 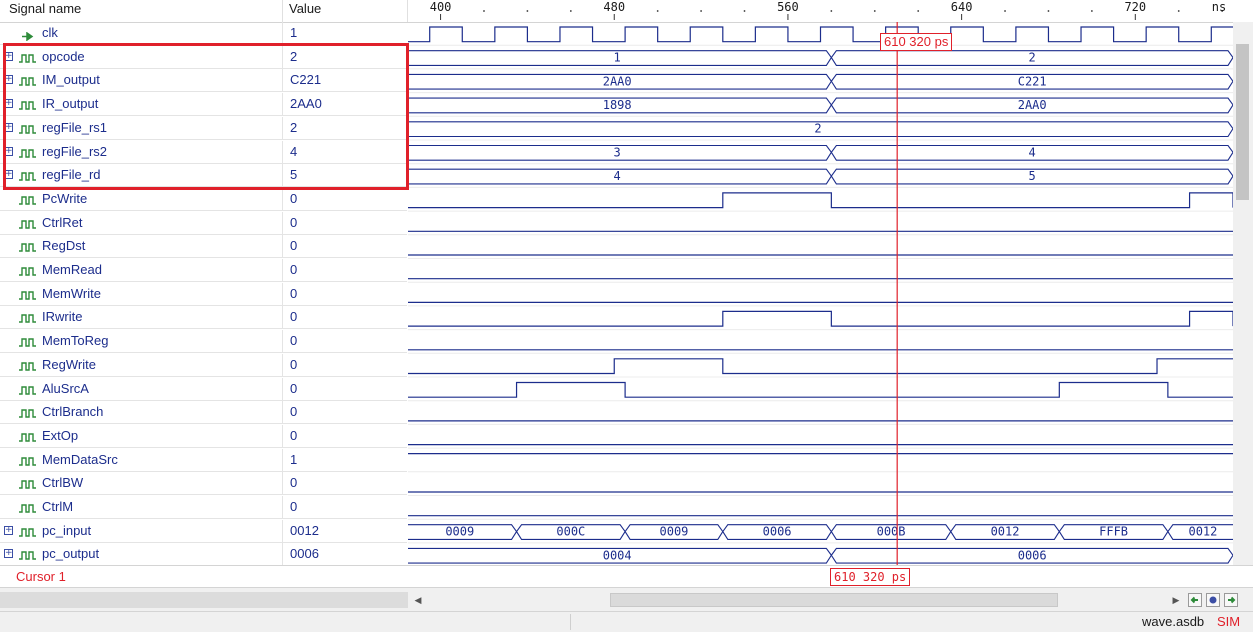 What do you see at coordinates (141, 460) in the screenshot?
I see `signal-row-MemDataSrc: MemDataSrc` at bounding box center [141, 460].